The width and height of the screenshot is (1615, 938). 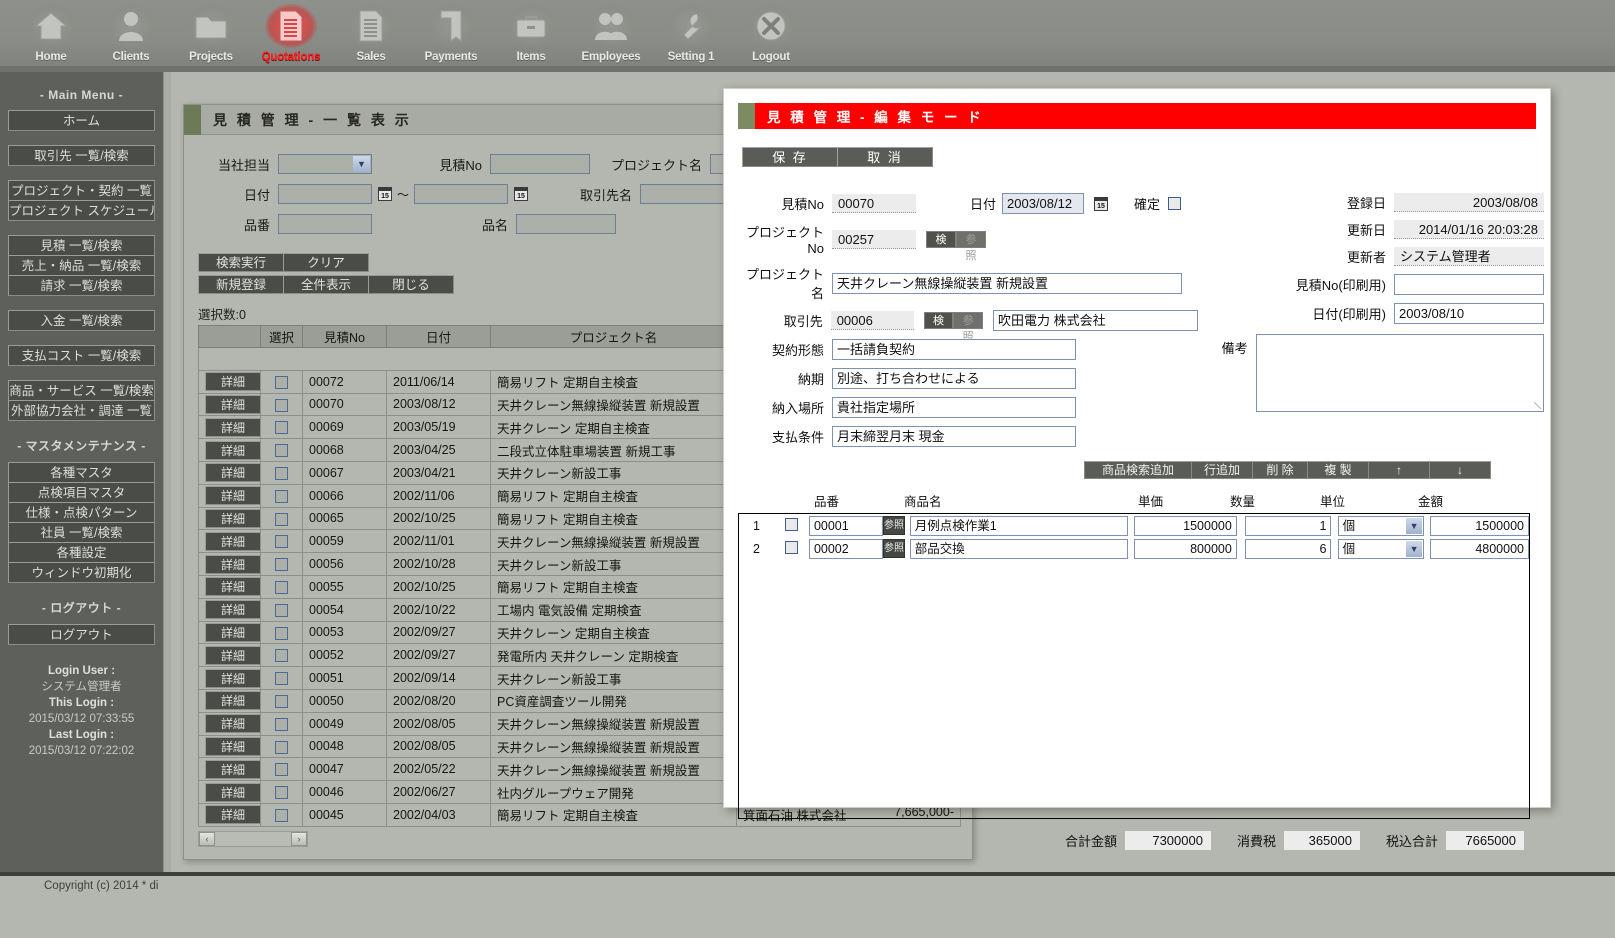 I want to click on toolbar-item-setting-1: Setting 1, so click(x=691, y=31).